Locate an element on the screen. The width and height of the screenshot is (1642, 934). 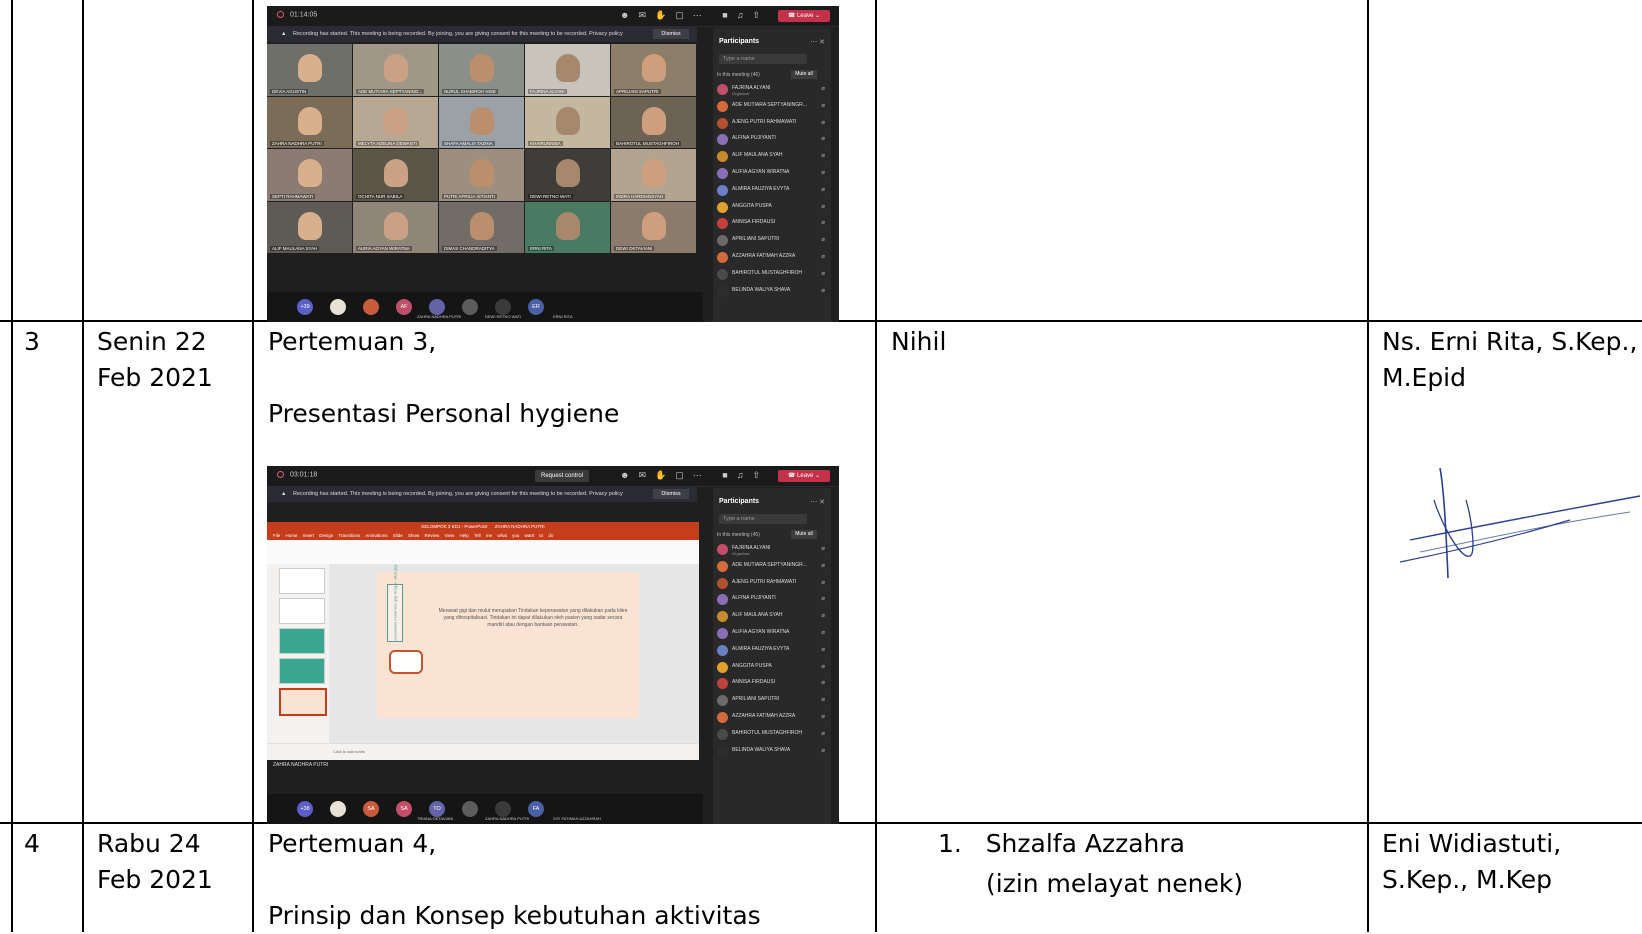
participant-row: AZZAHRA FATIMAH AZZRA ⌀ is located at coordinates (771, 258).